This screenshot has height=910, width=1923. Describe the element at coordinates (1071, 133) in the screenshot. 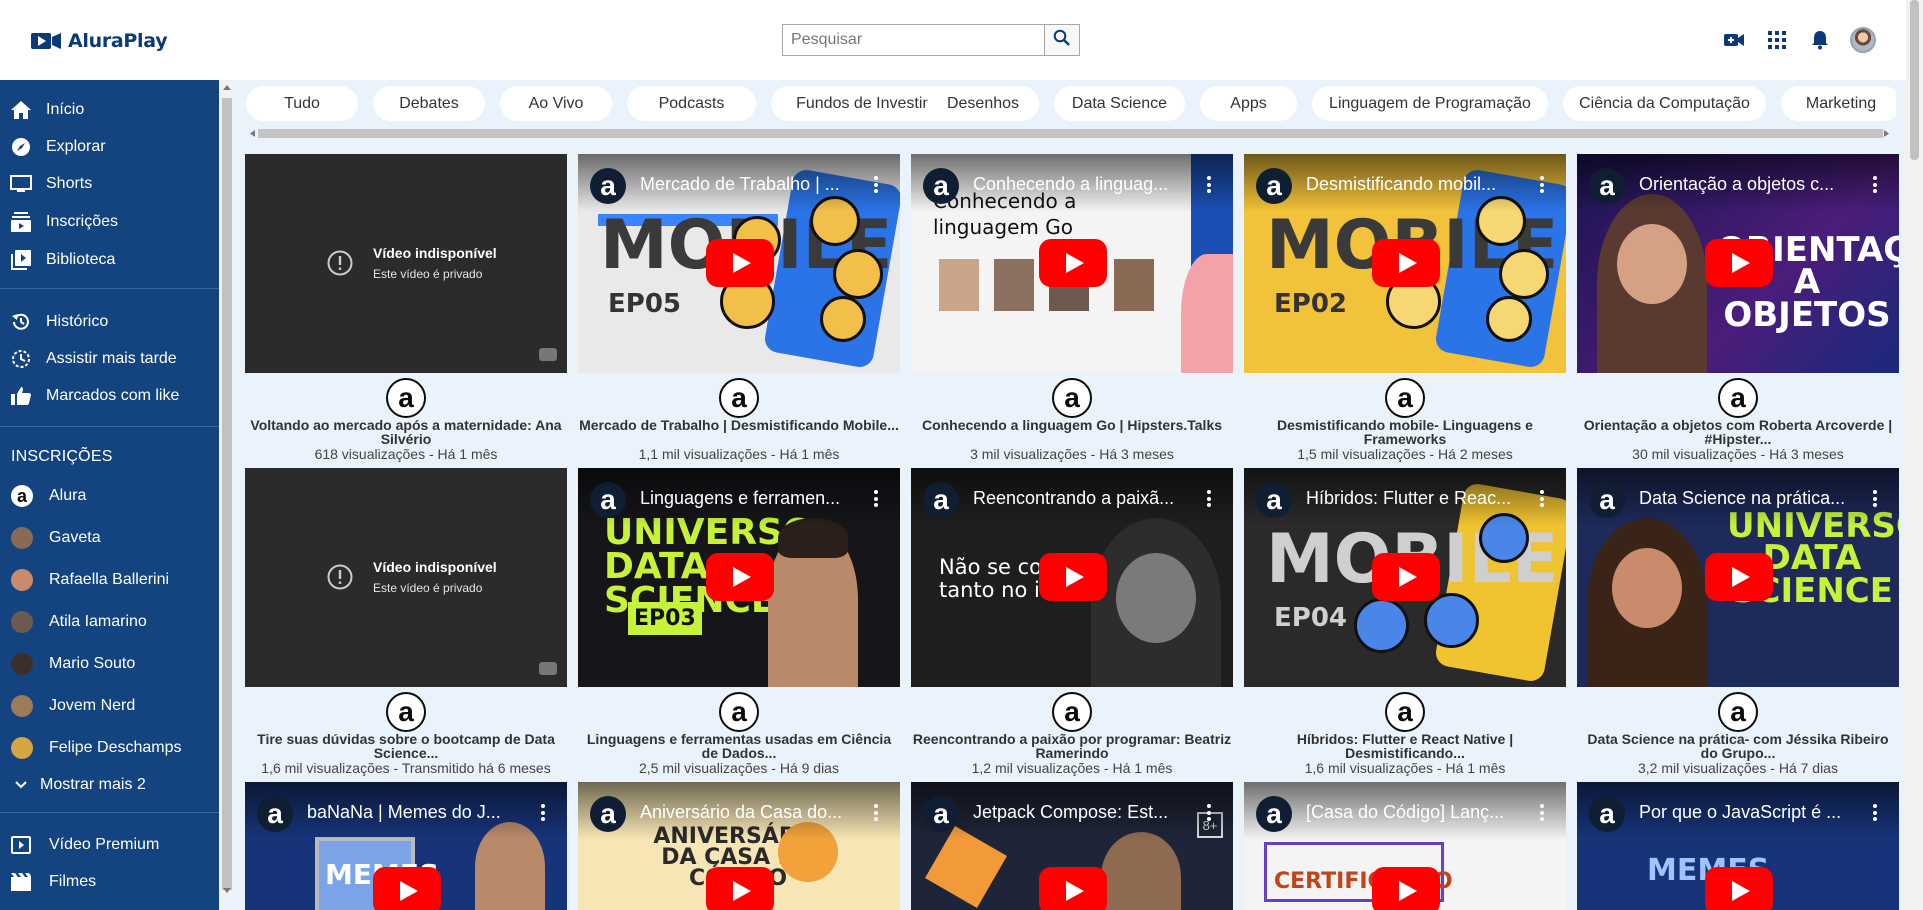

I see `chips-scrollbar` at that location.